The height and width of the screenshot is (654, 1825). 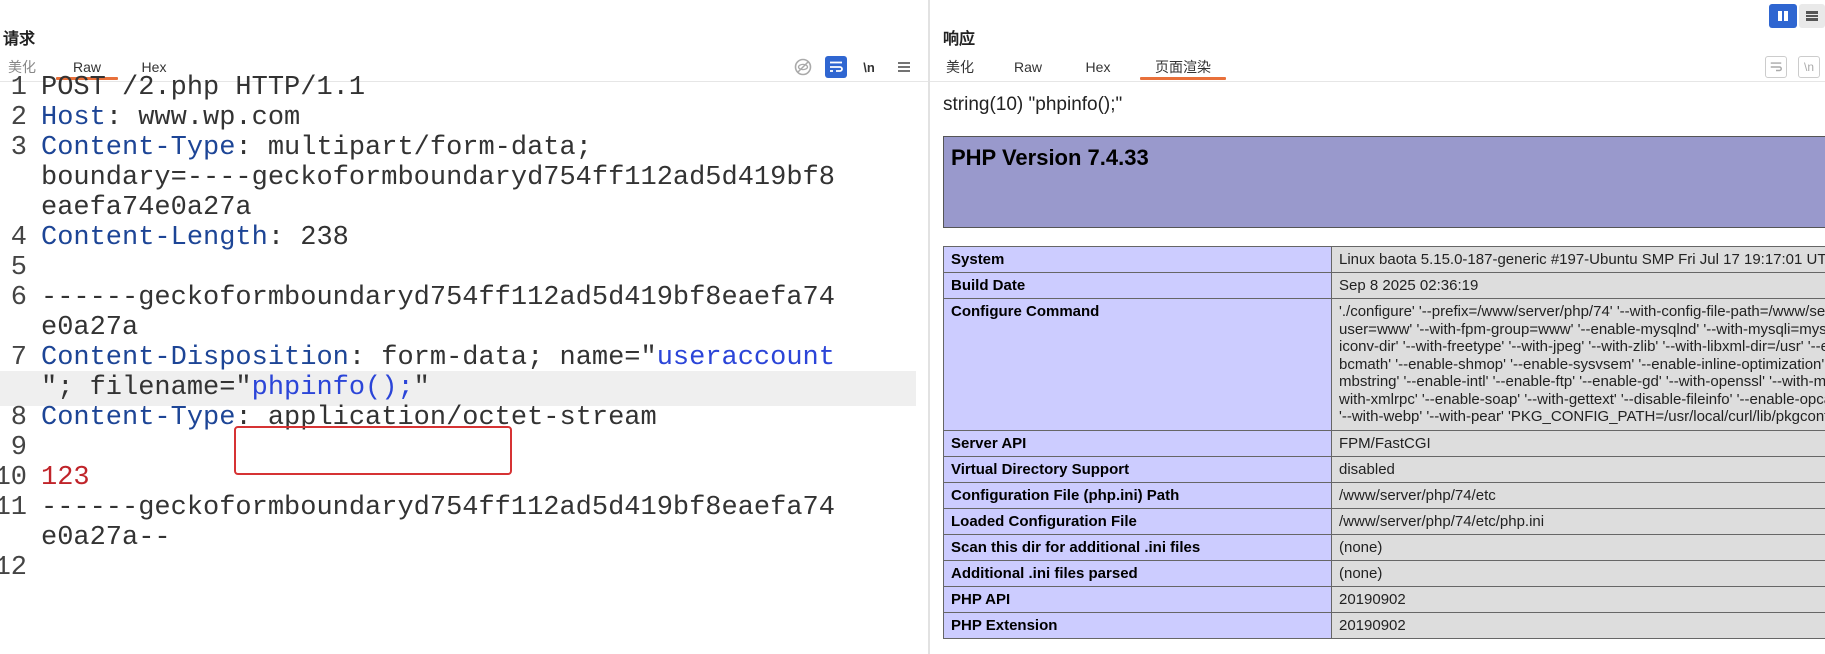 I want to click on rows-icon, so click(x=1812, y=16).